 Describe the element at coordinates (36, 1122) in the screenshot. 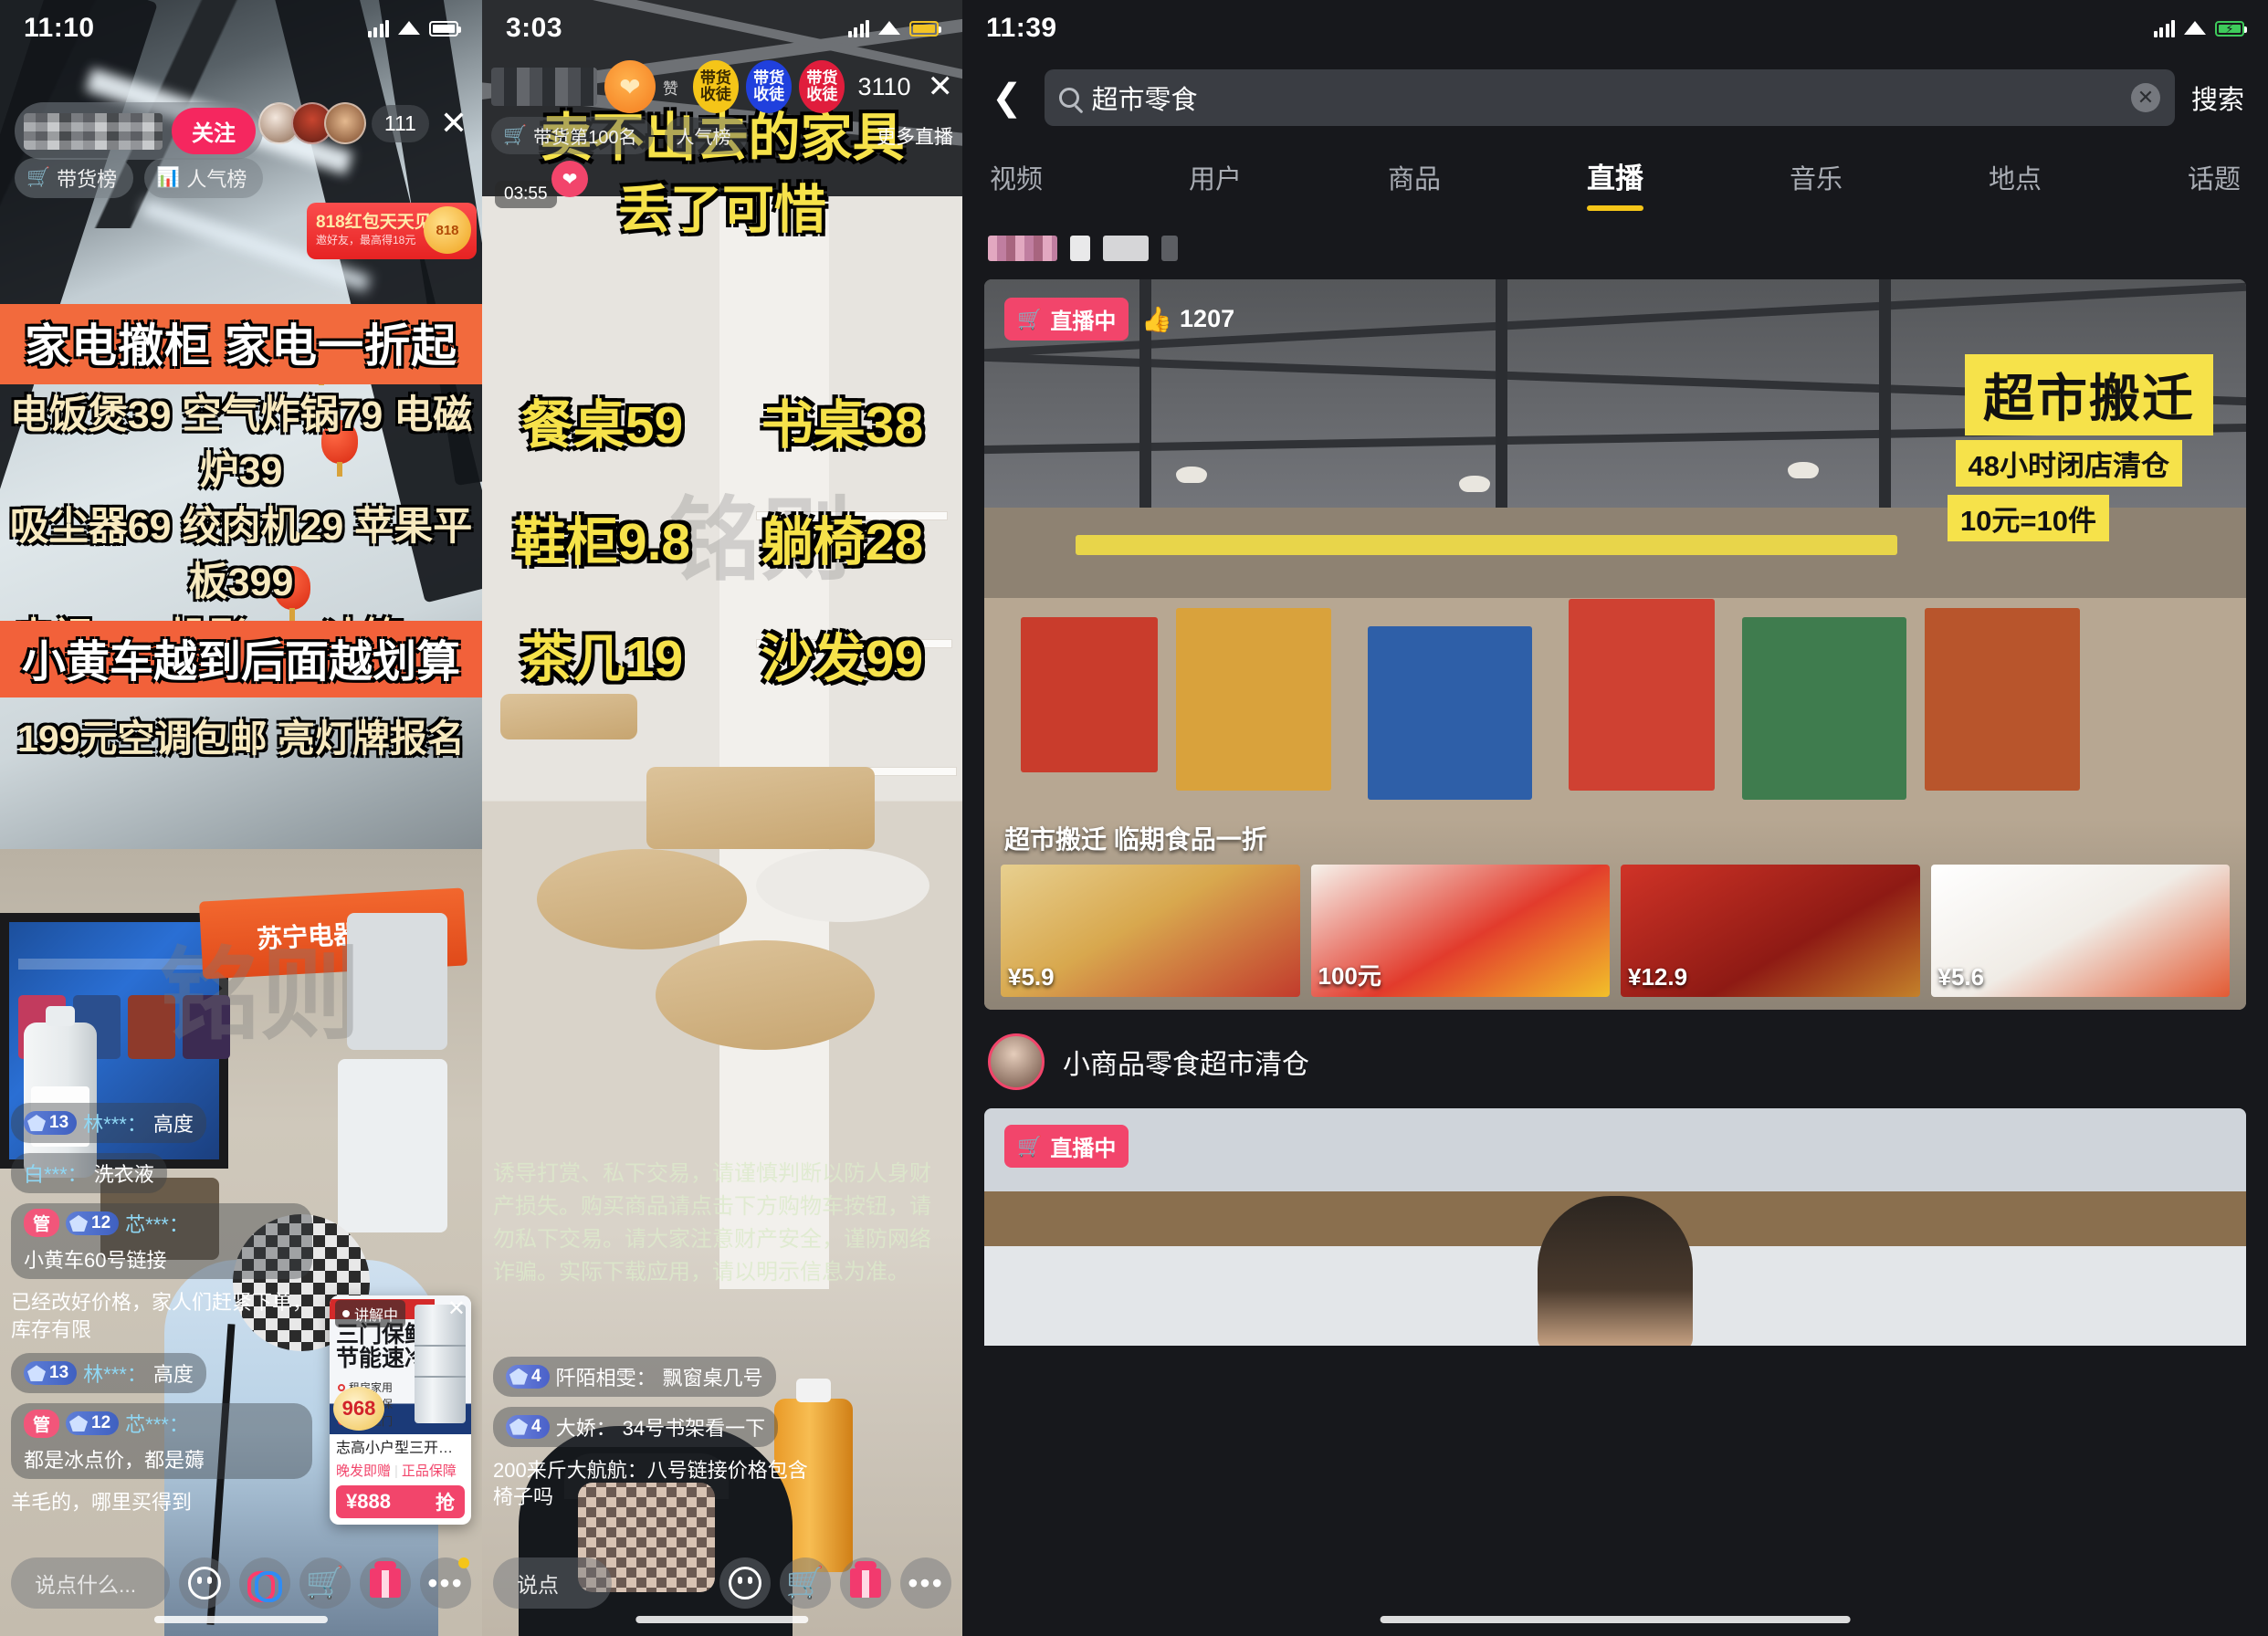

I see `gem-icon` at that location.